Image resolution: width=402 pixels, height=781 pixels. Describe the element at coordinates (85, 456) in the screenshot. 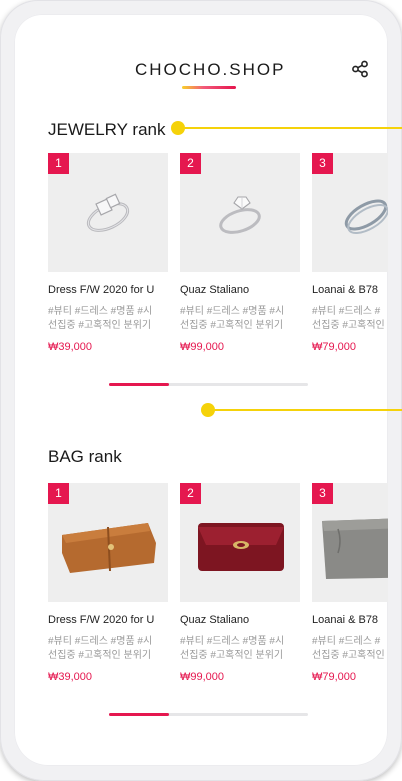

I see `section-title-bag: BAG rank` at that location.